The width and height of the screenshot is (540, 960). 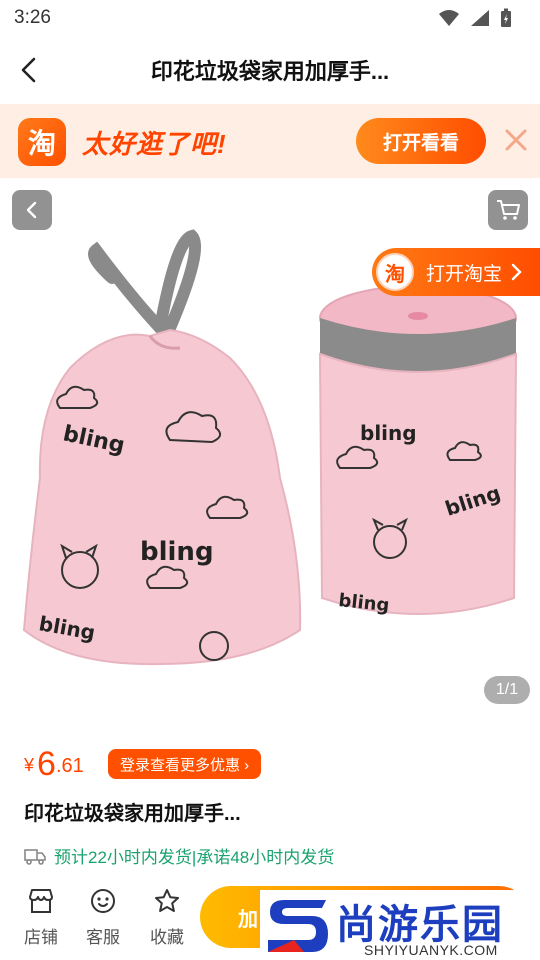 What do you see at coordinates (506, 17) in the screenshot?
I see `battery-icon` at bounding box center [506, 17].